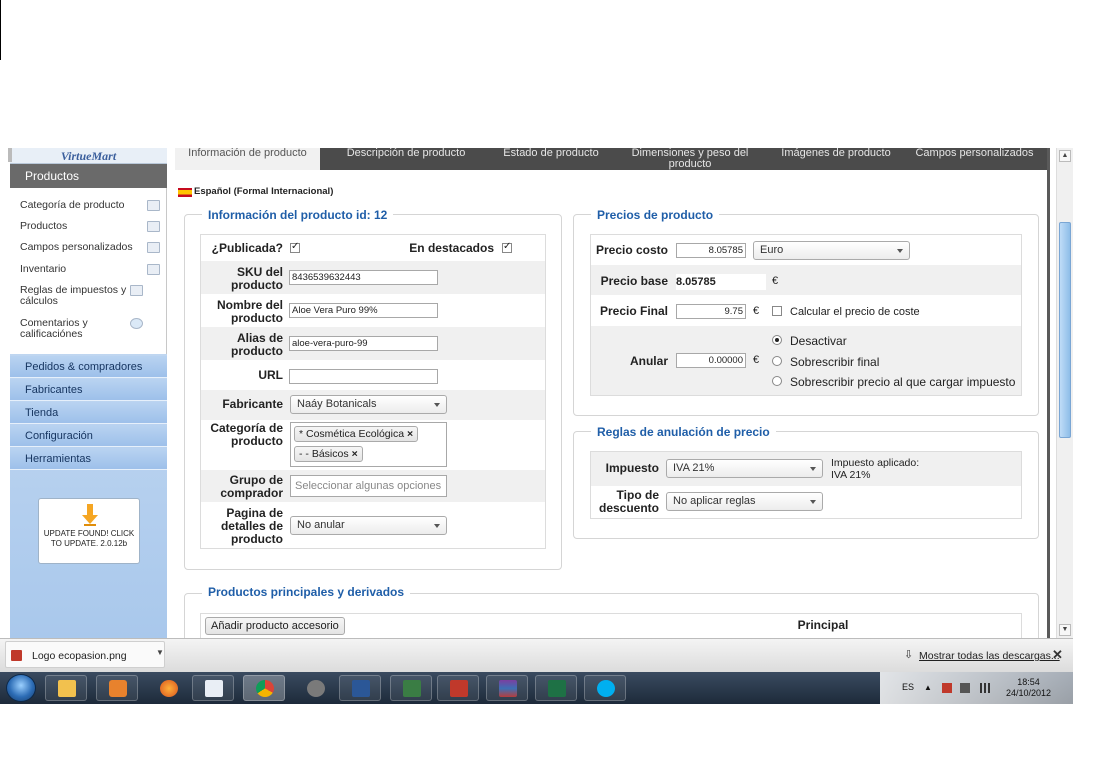 The image size is (1100, 778). What do you see at coordinates (777, 381) in the screenshot?
I see `radio-override-tax` at bounding box center [777, 381].